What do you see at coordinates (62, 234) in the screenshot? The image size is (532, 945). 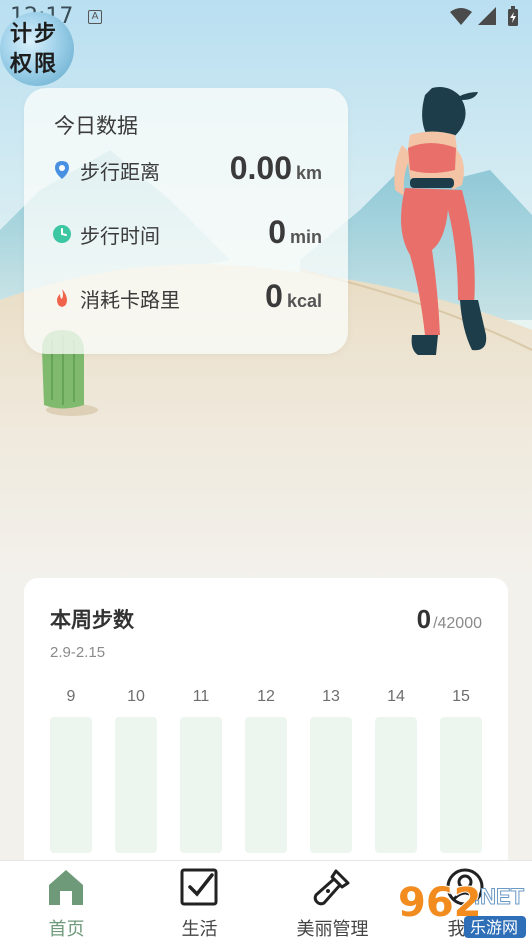 I see `clock-icon` at bounding box center [62, 234].